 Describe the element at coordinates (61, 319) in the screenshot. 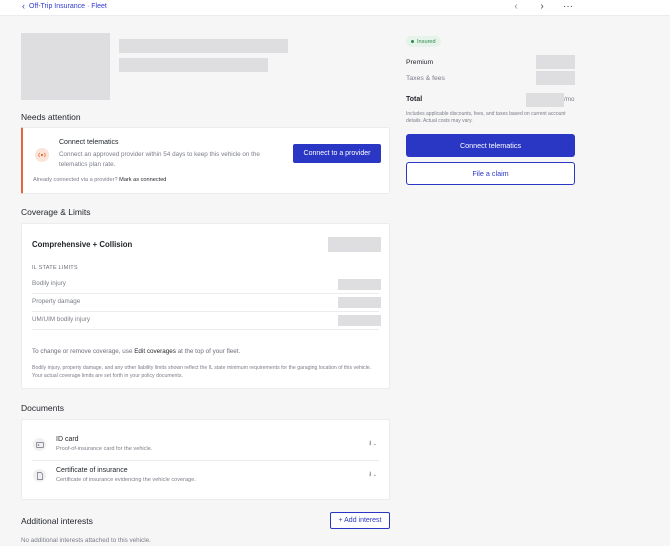

I see `limit-um-uim: UM/UIM bodily injury` at that location.